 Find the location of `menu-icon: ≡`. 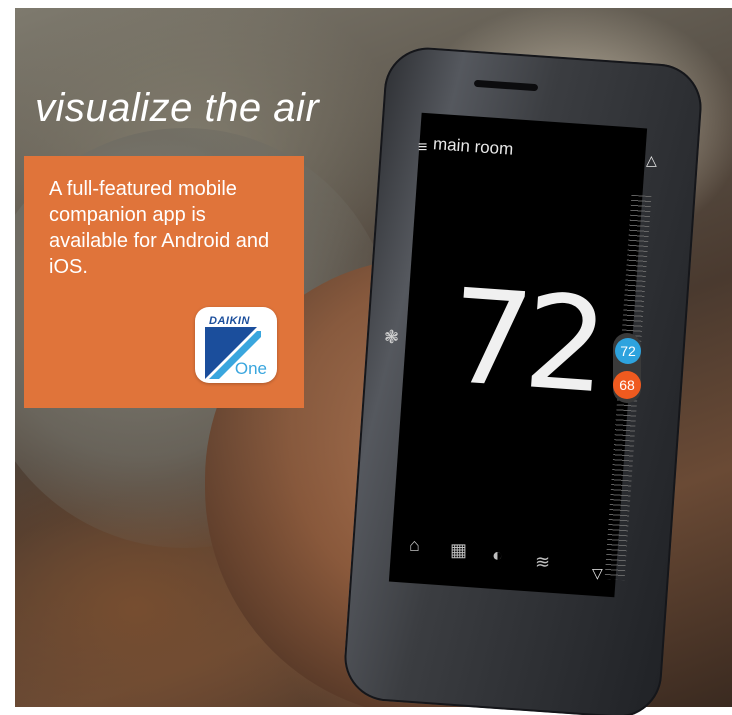

menu-icon: ≡ is located at coordinates (422, 148).